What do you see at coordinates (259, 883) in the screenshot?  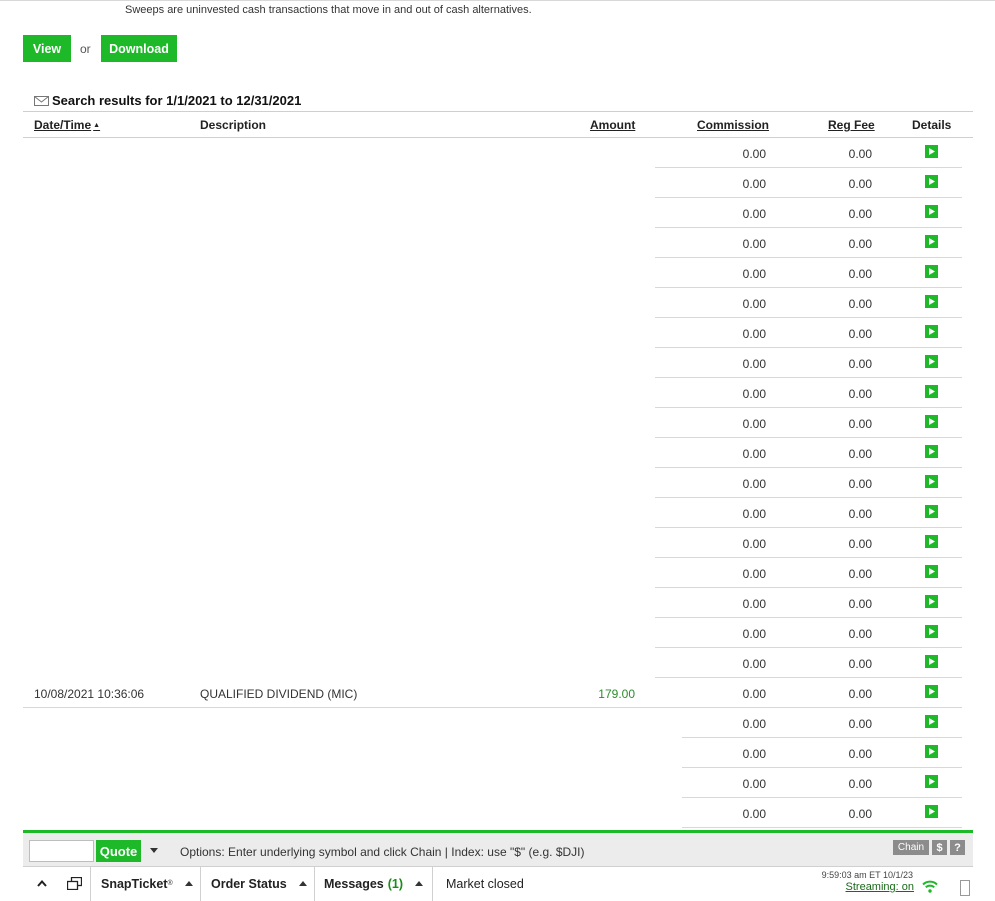 I see `order-status-tab: Order Status` at bounding box center [259, 883].